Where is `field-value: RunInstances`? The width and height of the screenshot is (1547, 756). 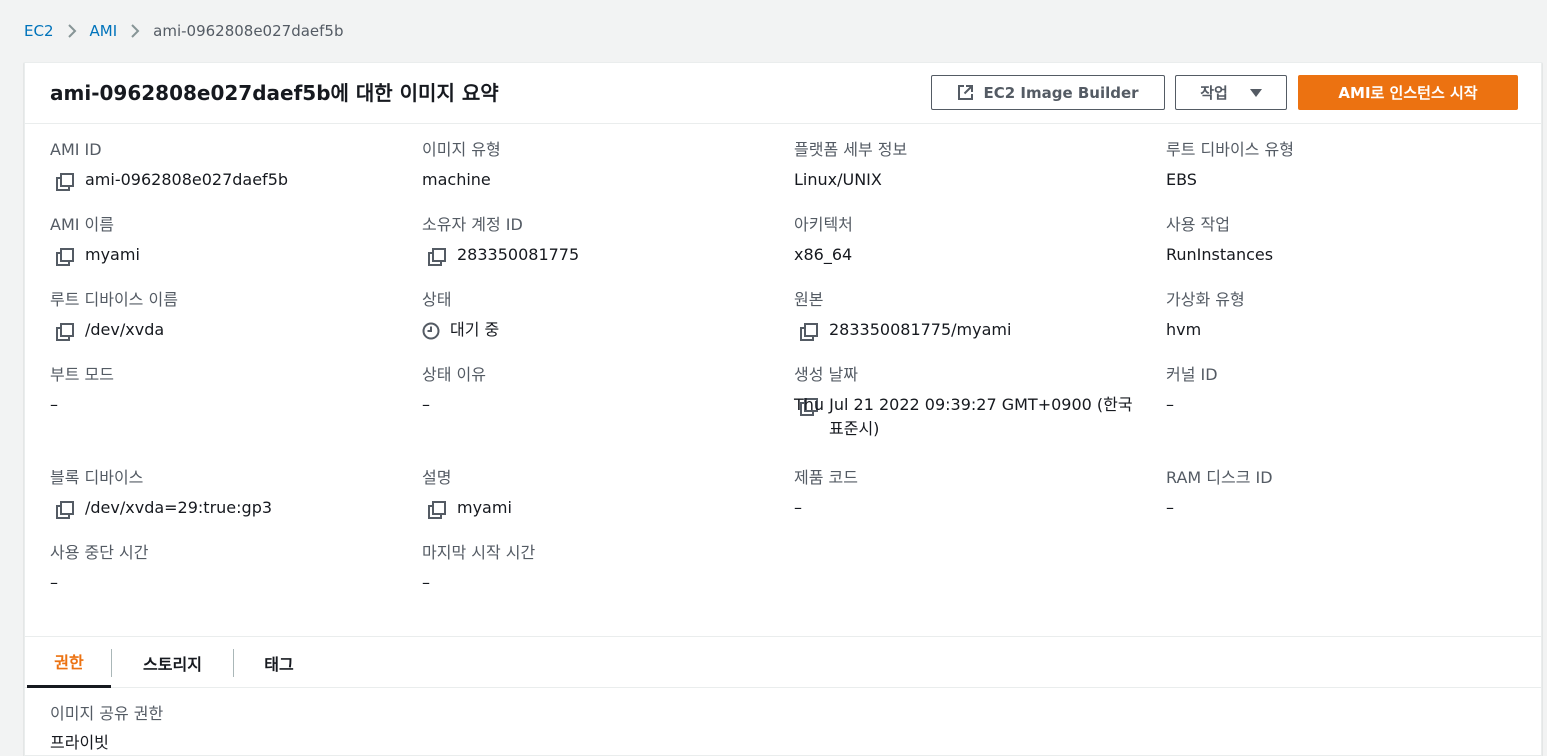 field-value: RunInstances is located at coordinates (1220, 254).